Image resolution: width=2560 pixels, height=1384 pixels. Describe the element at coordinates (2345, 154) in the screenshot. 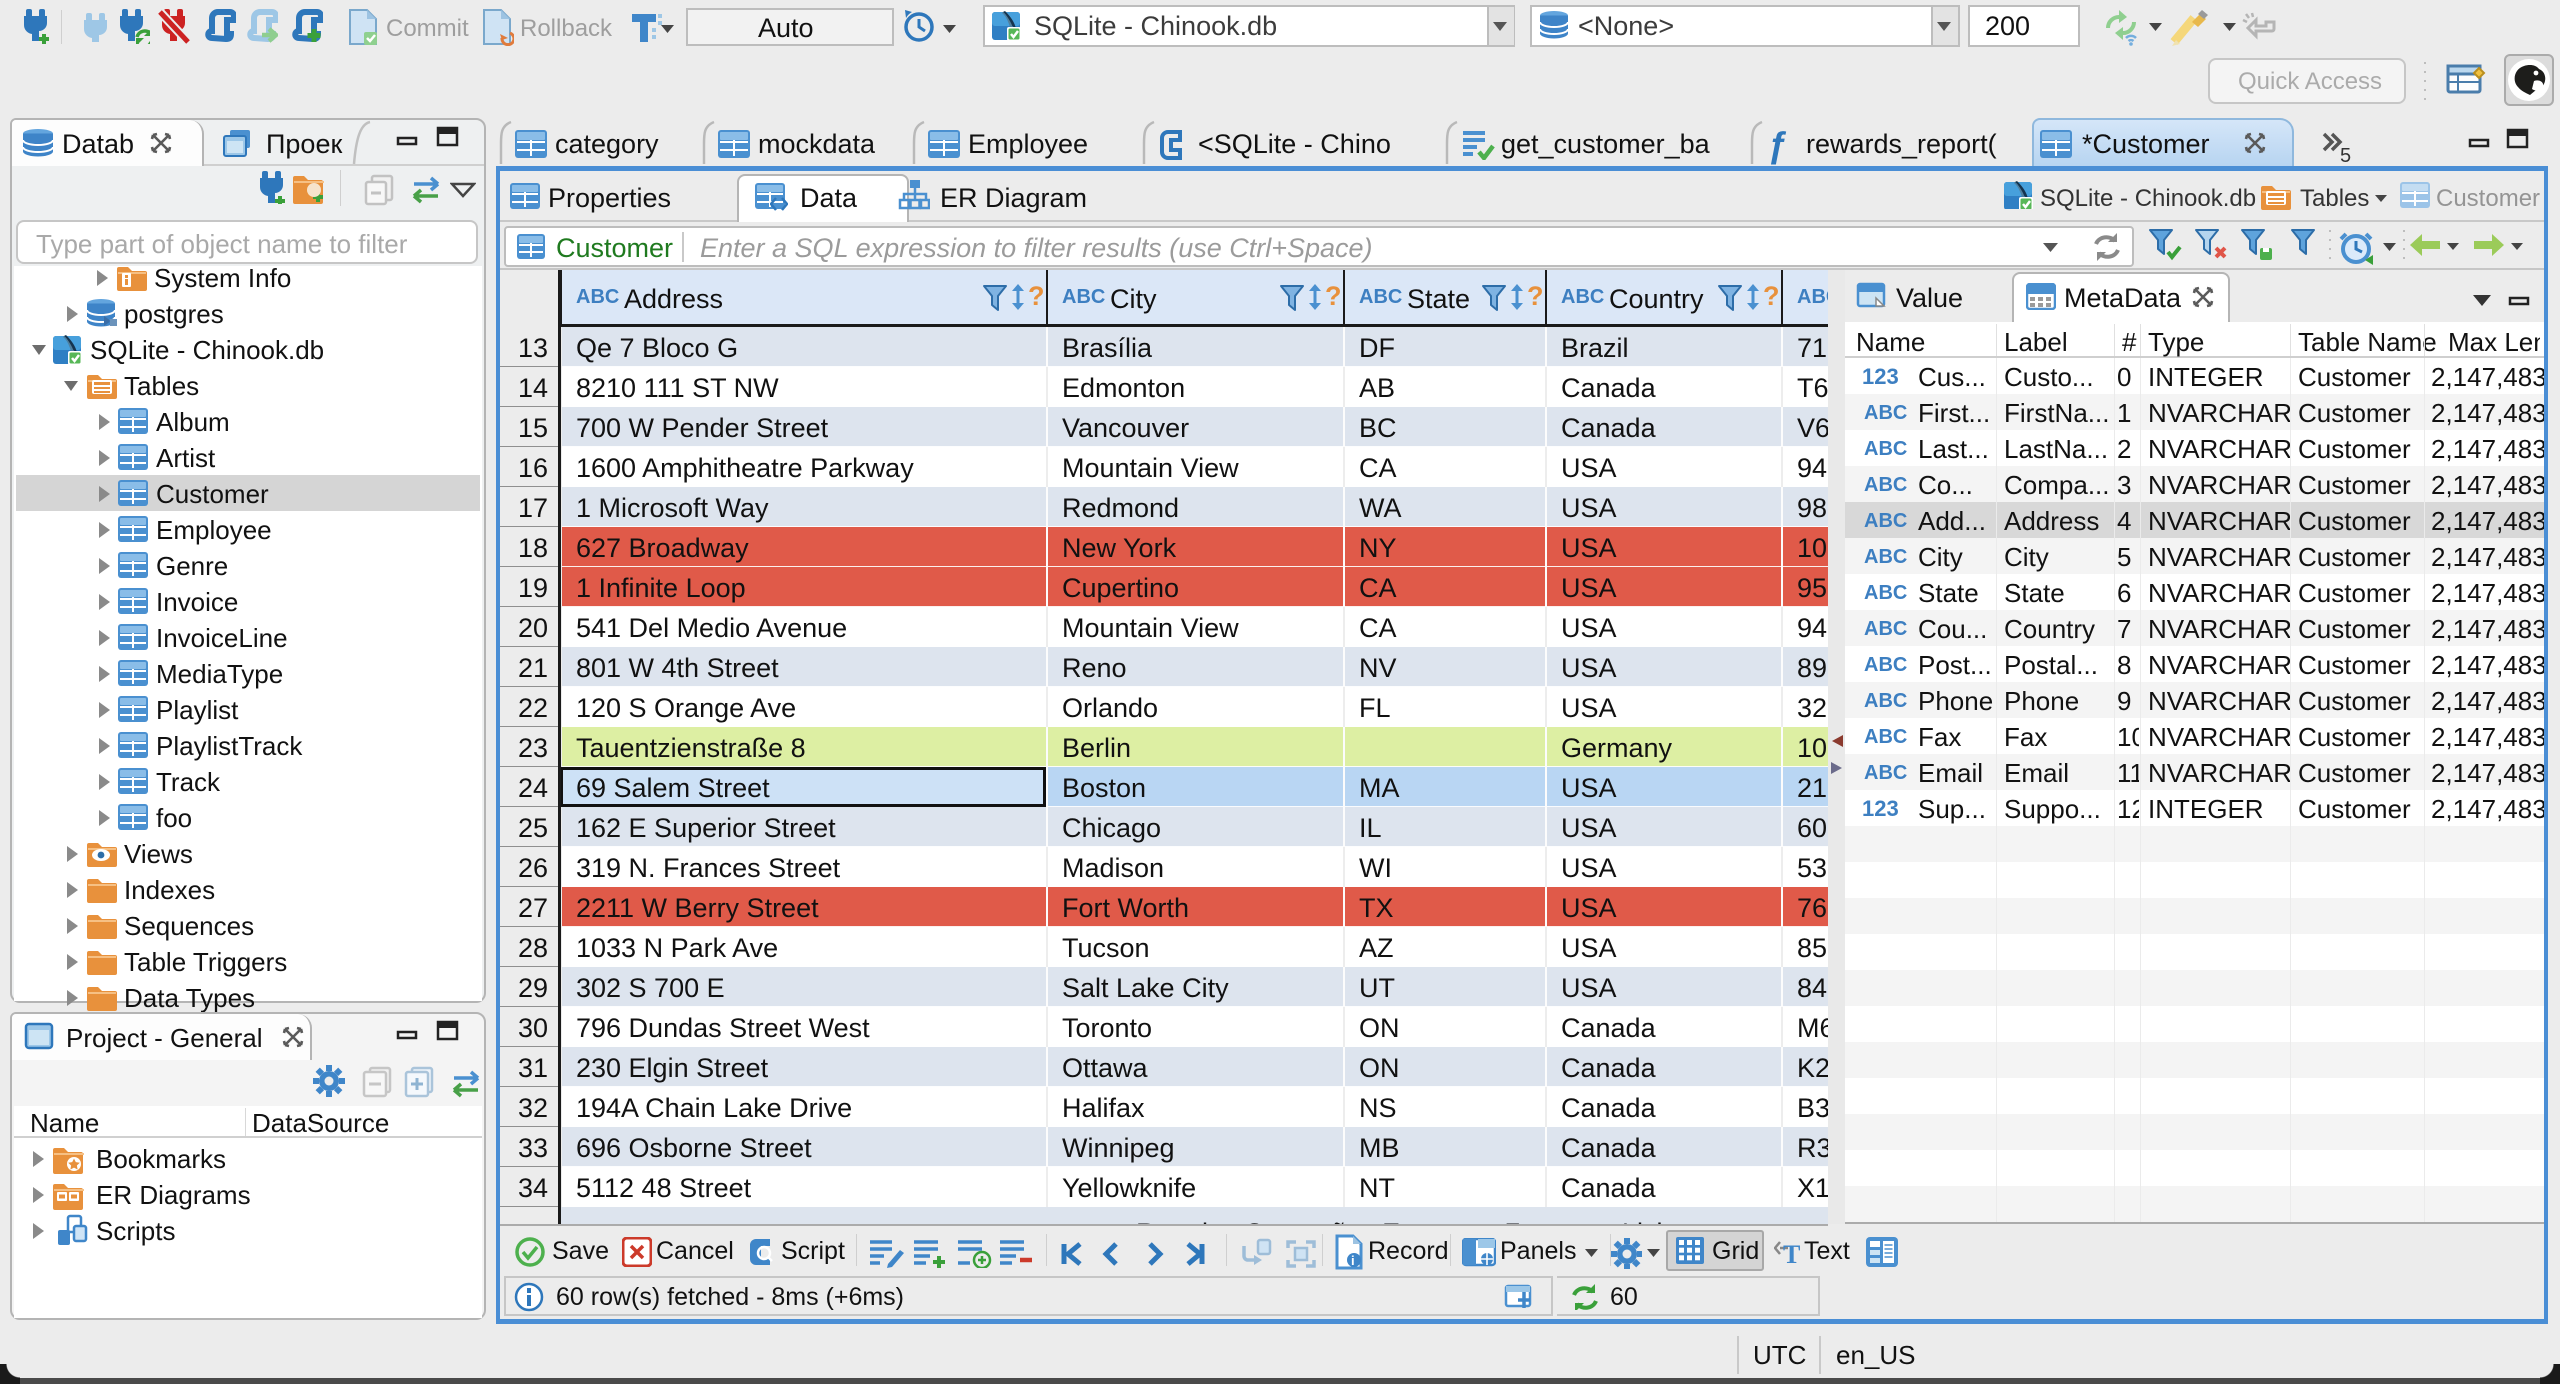

I see `svg-text: 5` at that location.